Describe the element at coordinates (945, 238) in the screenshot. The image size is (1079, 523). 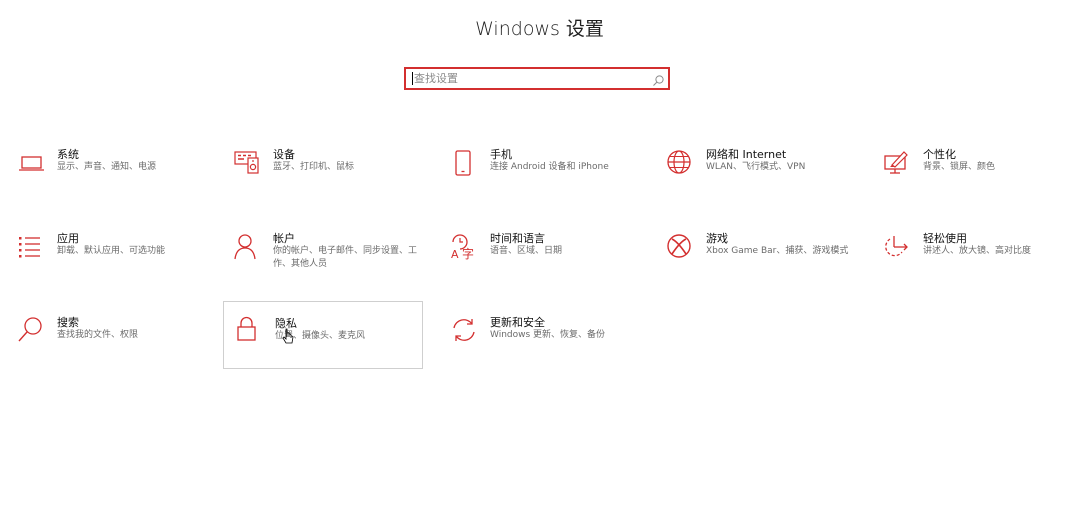
I see `tile-title: 轻松使用` at that location.